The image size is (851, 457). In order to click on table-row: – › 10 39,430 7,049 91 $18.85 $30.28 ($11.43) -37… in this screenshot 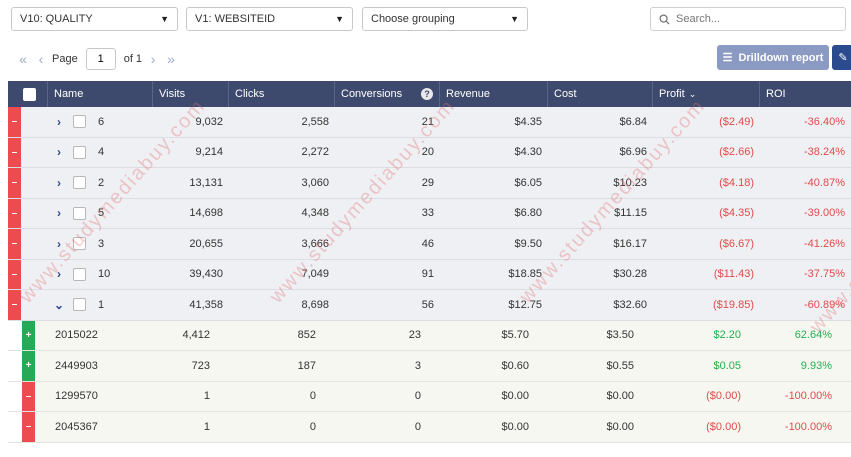, I will do `click(429, 274)`.